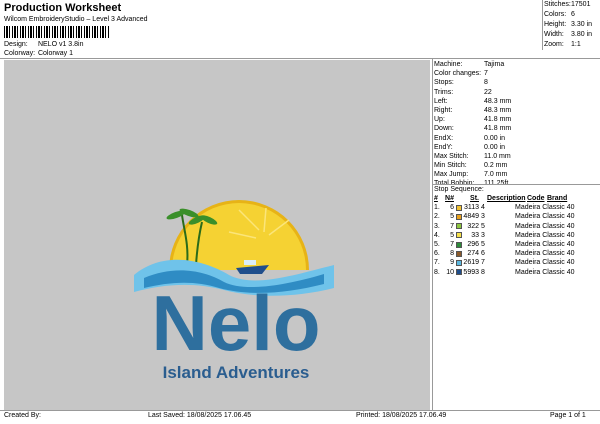 The image size is (600, 424). Describe the element at coordinates (471, 272) in the screenshot. I see `row-code: 5993` at that location.